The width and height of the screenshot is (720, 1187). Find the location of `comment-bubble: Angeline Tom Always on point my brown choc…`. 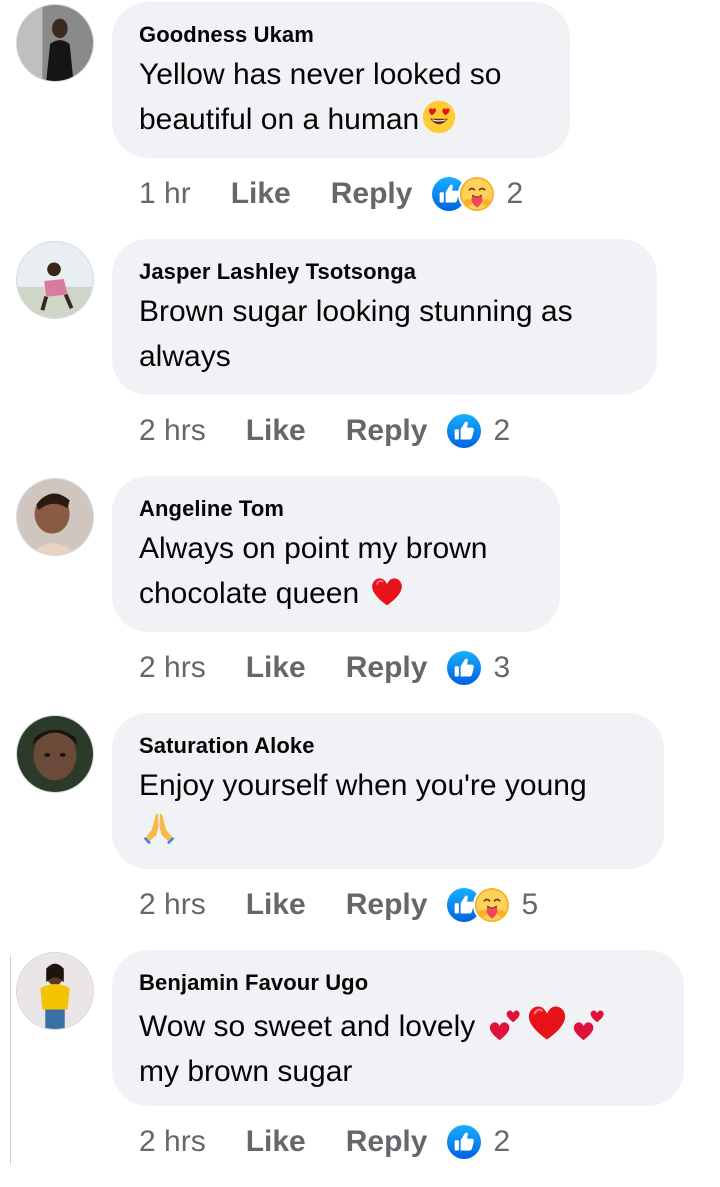

comment-bubble: Angeline Tom Always on point my brown choc… is located at coordinates (336, 554).